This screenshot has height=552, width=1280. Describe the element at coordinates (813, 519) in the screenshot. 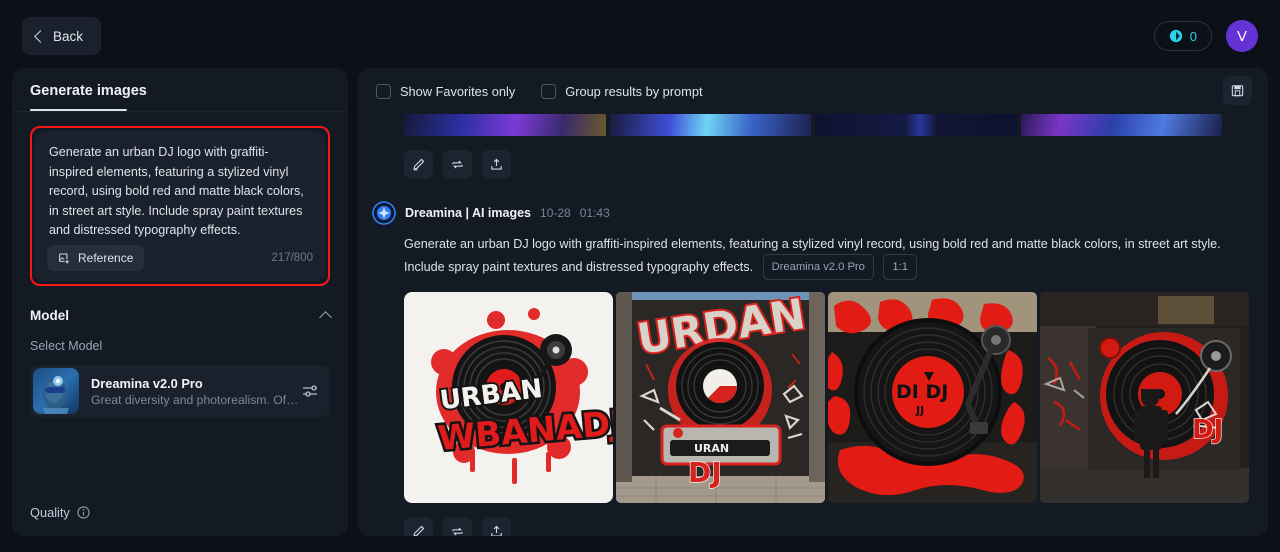

I see `result-actions` at that location.